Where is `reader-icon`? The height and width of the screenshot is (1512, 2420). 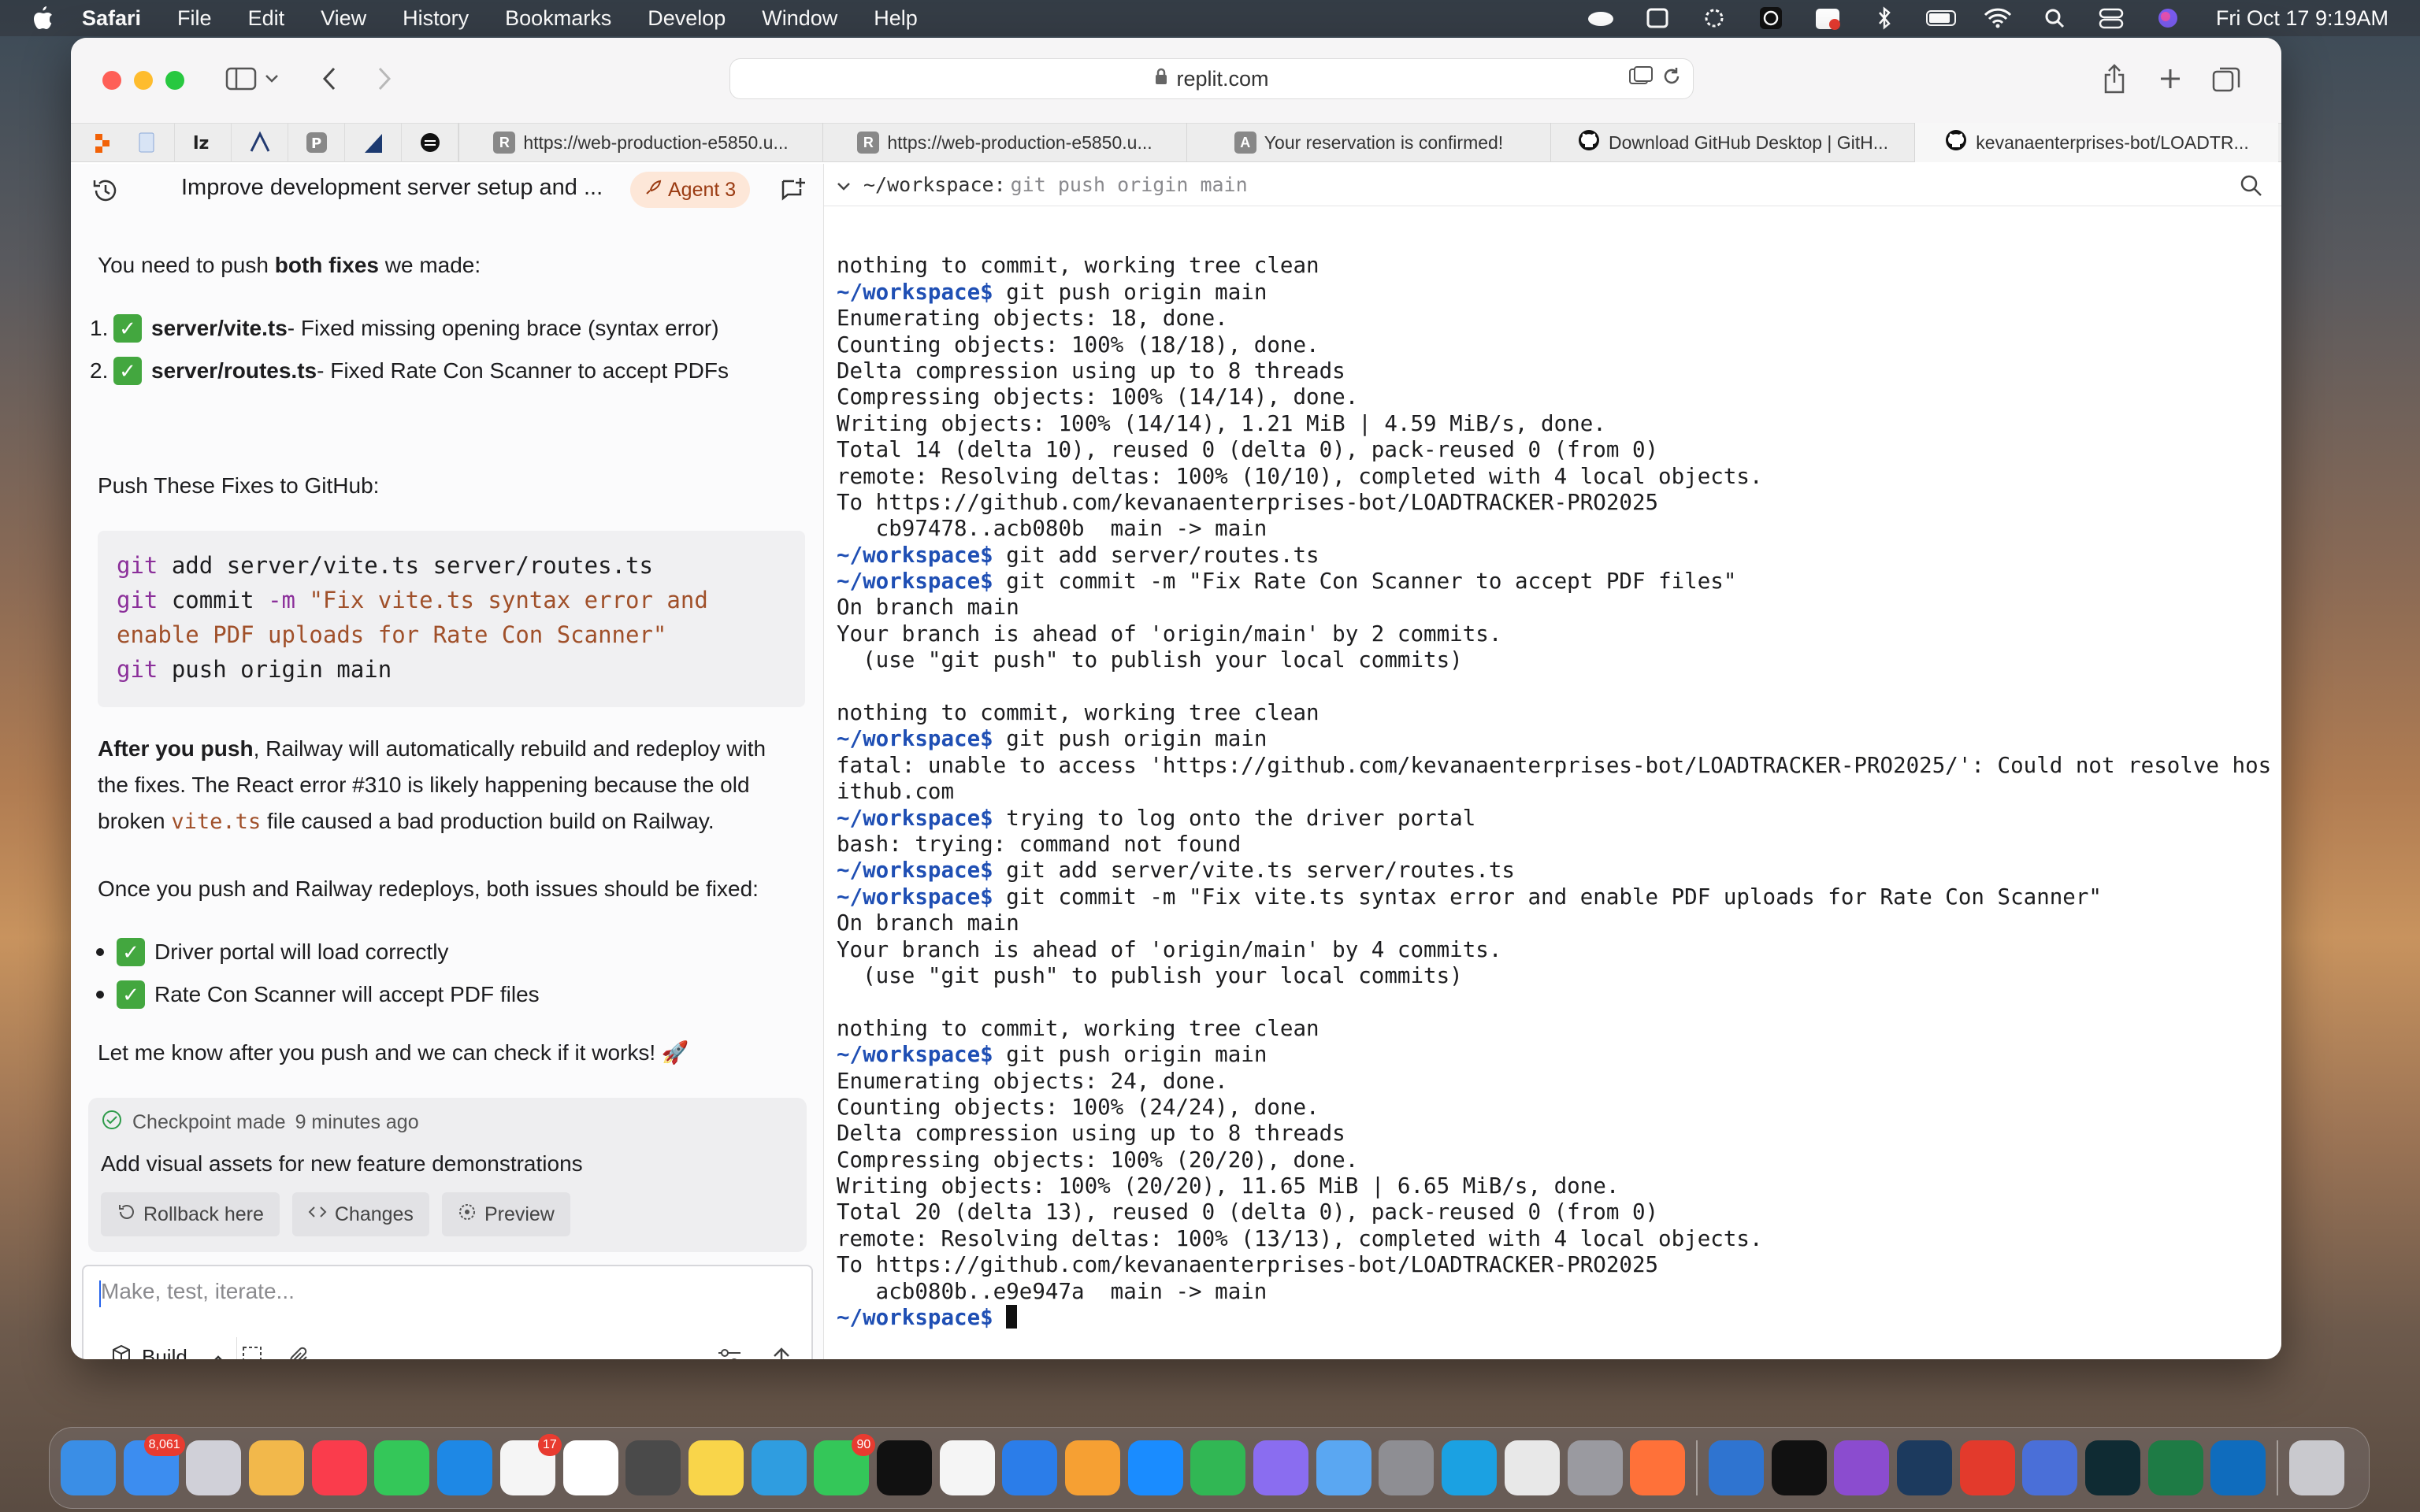
reader-icon is located at coordinates (1641, 78).